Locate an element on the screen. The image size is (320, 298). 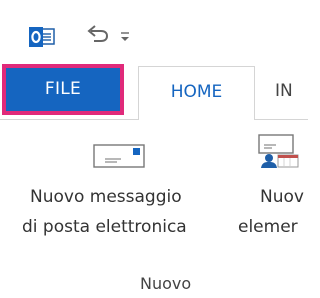
group-label-nuovo: Nuovo is located at coordinates (166, 283).